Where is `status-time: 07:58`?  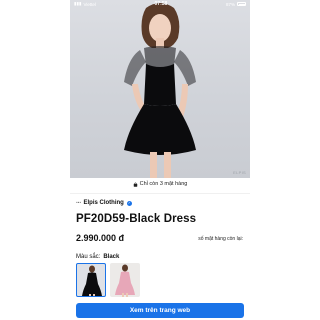
status-time: 07:58 is located at coordinates (161, 4).